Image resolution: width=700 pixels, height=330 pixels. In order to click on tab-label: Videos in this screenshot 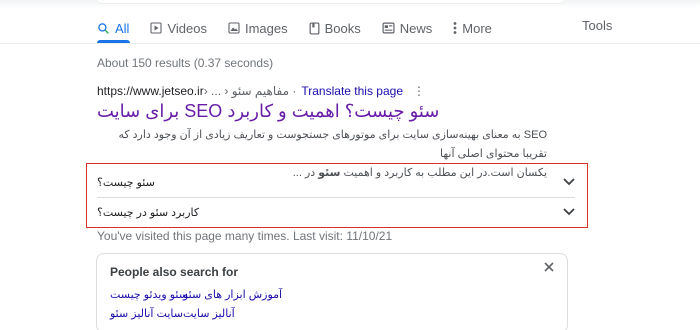, I will do `click(187, 28)`.